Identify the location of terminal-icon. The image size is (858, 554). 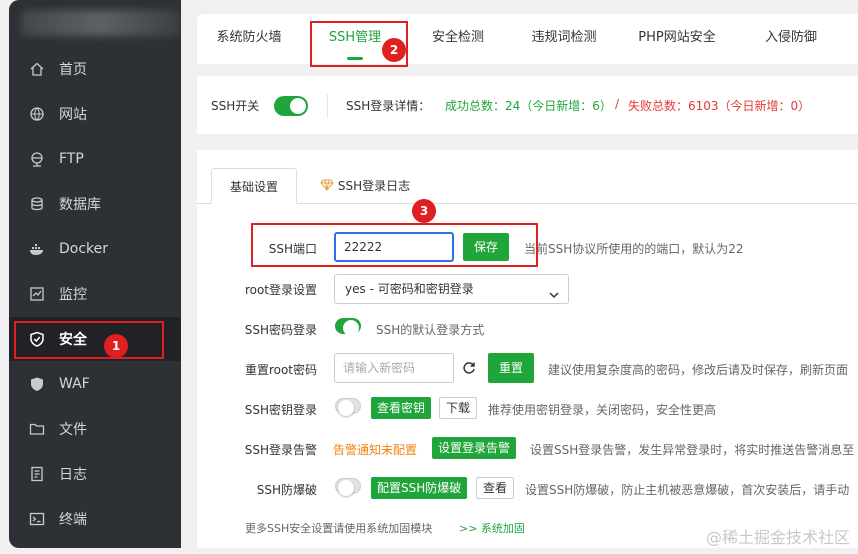
(37, 519).